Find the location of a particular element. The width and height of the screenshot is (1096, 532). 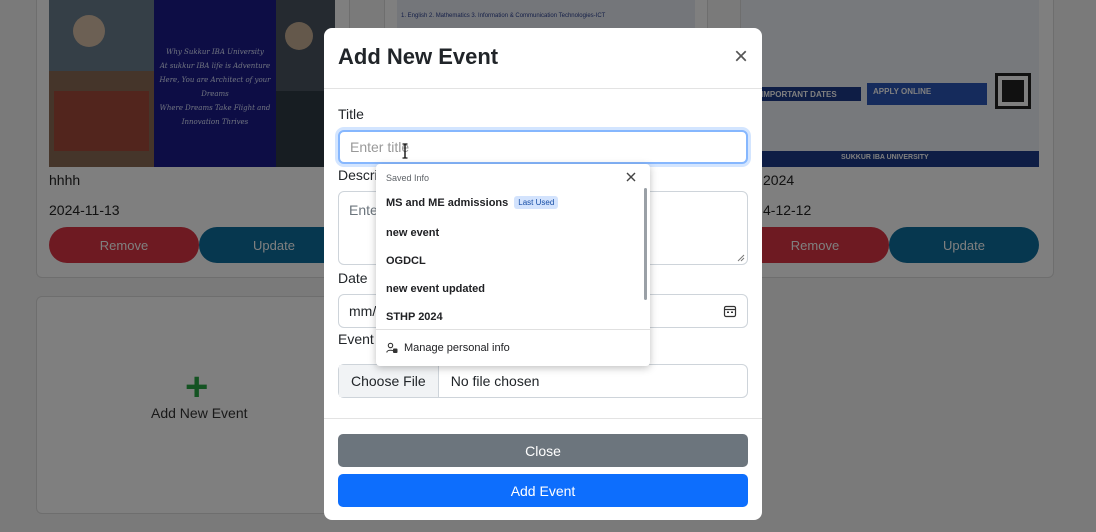

autofill-item: MS and ME admissions Last Used is located at coordinates (472, 202).